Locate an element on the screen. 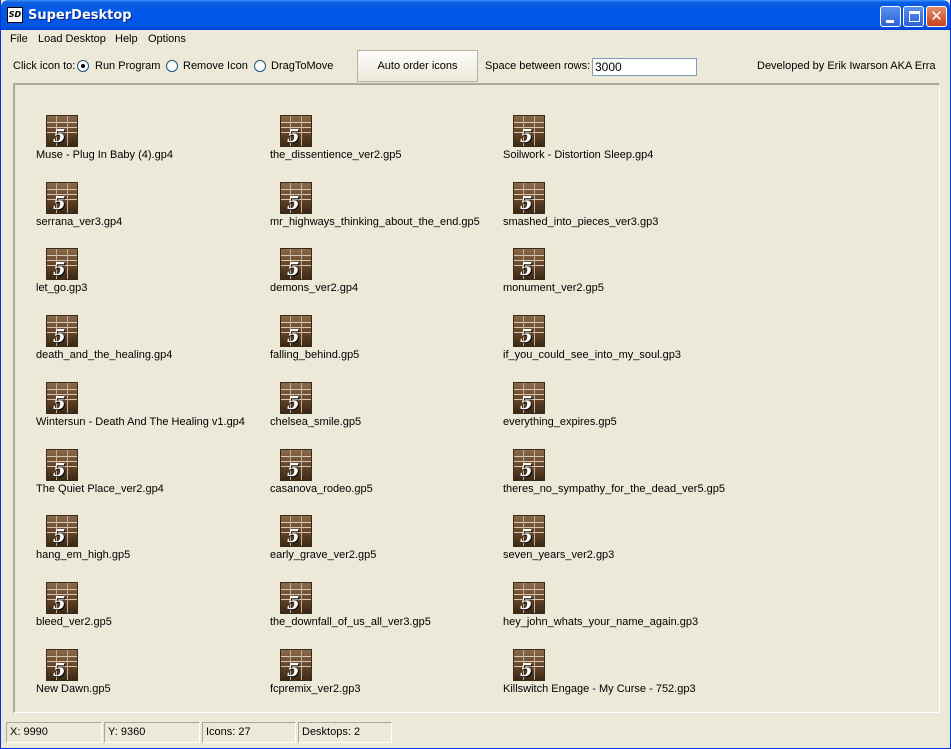 This screenshot has height=749, width=951. desktop-icon: 5 smashed_into_pieces_ver3.gp3 is located at coordinates (618, 212).